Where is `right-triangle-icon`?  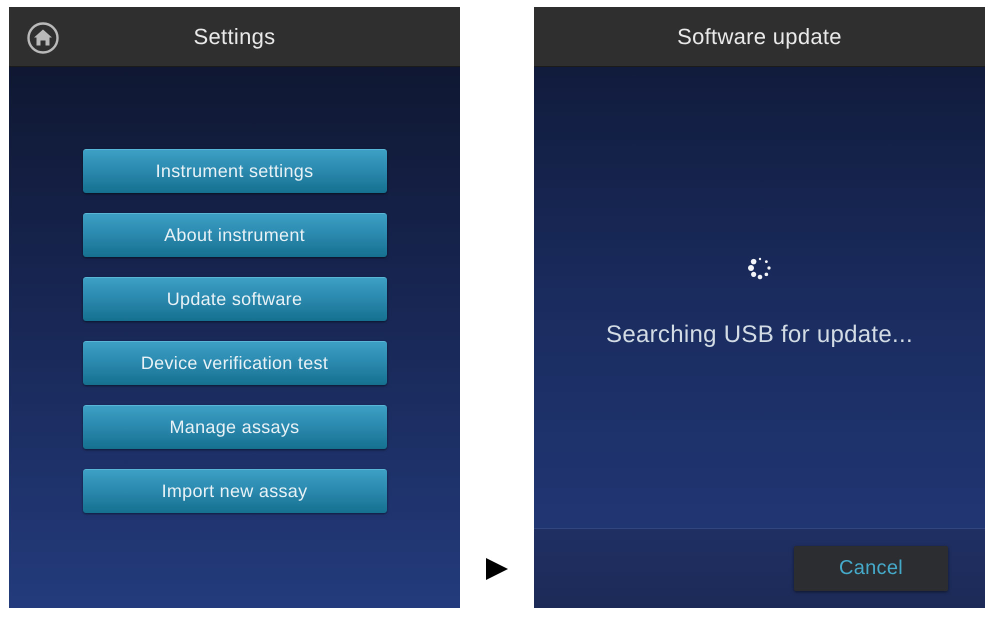
right-triangle-icon is located at coordinates (497, 569).